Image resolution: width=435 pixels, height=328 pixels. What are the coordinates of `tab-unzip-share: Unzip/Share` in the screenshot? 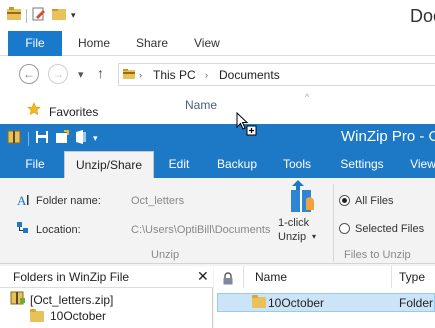 It's located at (109, 165).